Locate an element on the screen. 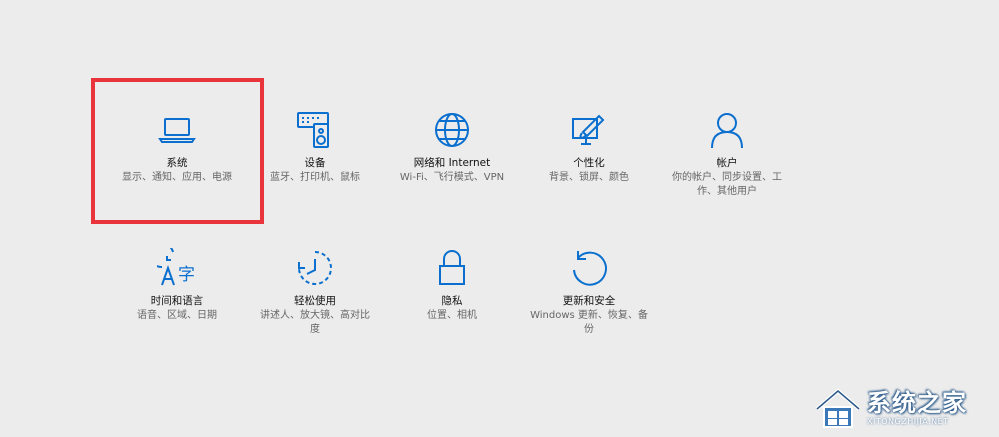  tile-ease-of-access: 轻松使用 讲述人、放大镜、高对比度 is located at coordinates (315, 292).